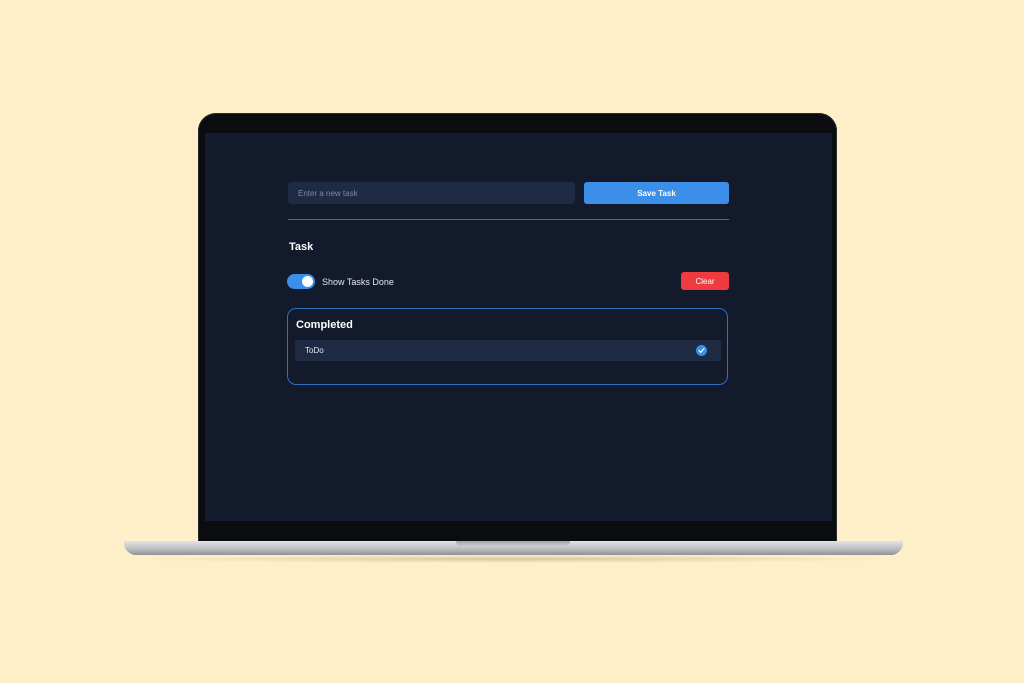 The image size is (1024, 683). Describe the element at coordinates (358, 282) in the screenshot. I see `show-tasks-done-label: Show Tasks Done` at that location.